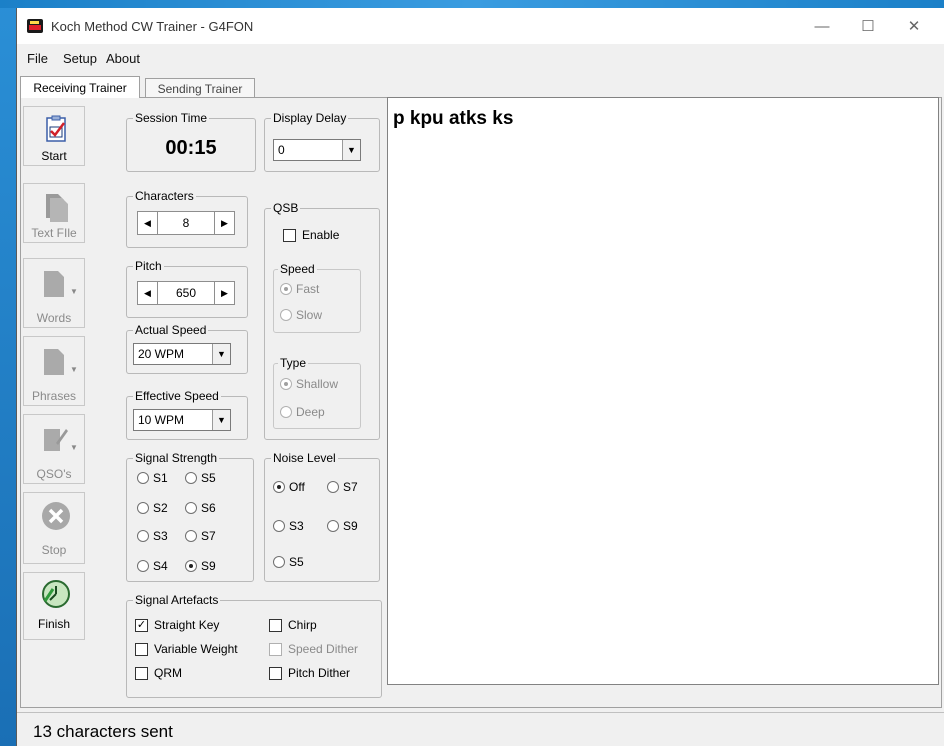 The width and height of the screenshot is (944, 746). I want to click on start-button: Start, so click(54, 136).